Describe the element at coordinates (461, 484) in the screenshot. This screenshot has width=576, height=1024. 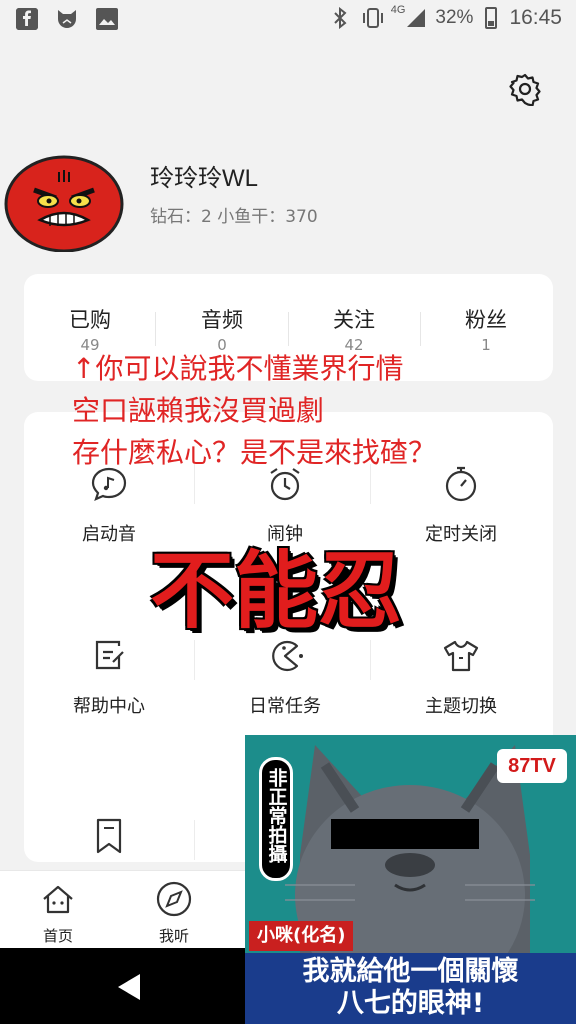
I see `timer-icon` at that location.